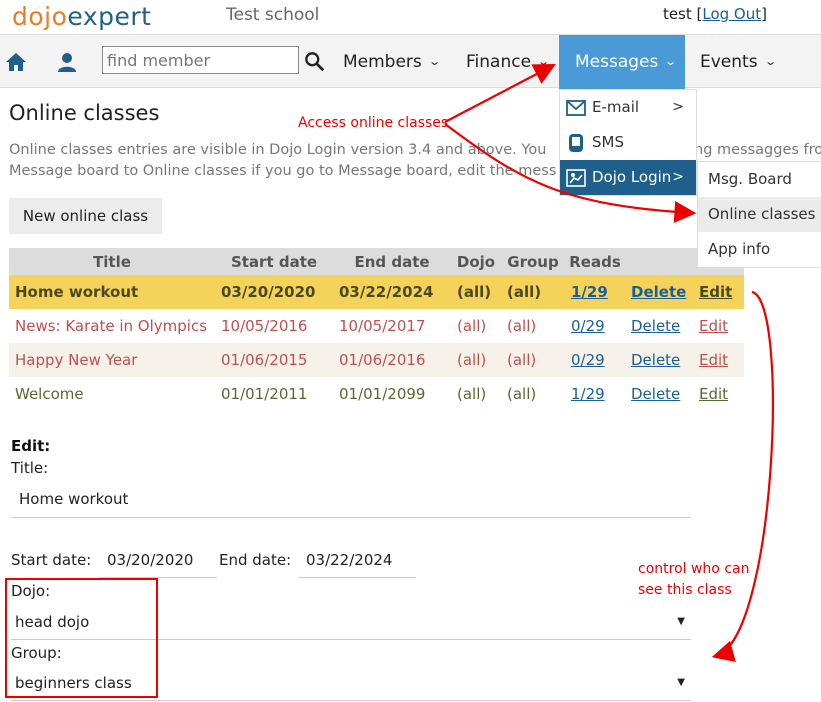 This screenshot has width=821, height=702. I want to click on end-date-label: End date:, so click(255, 560).